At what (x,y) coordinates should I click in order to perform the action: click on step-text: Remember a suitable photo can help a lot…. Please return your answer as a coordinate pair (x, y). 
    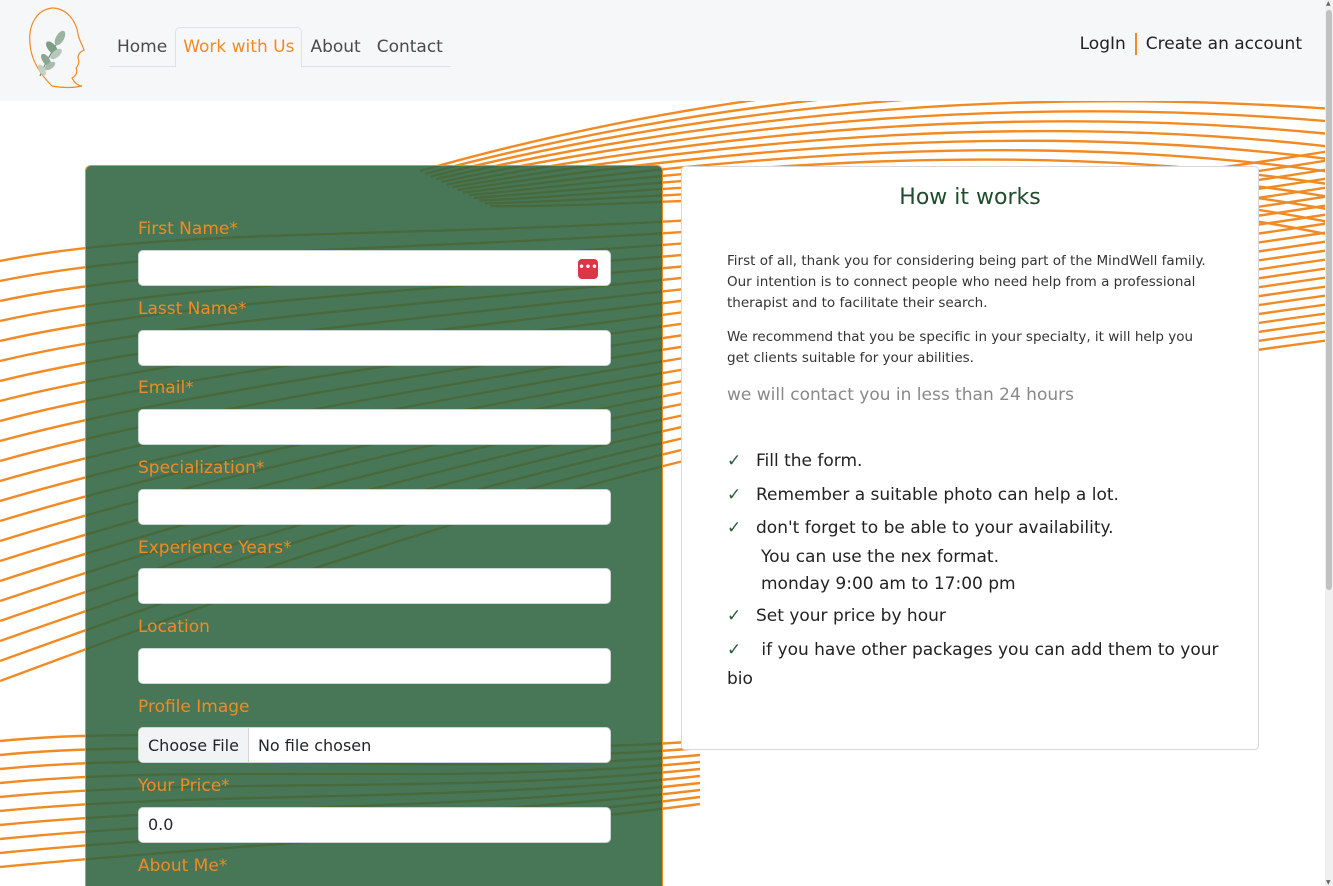
    Looking at the image, I should click on (937, 495).